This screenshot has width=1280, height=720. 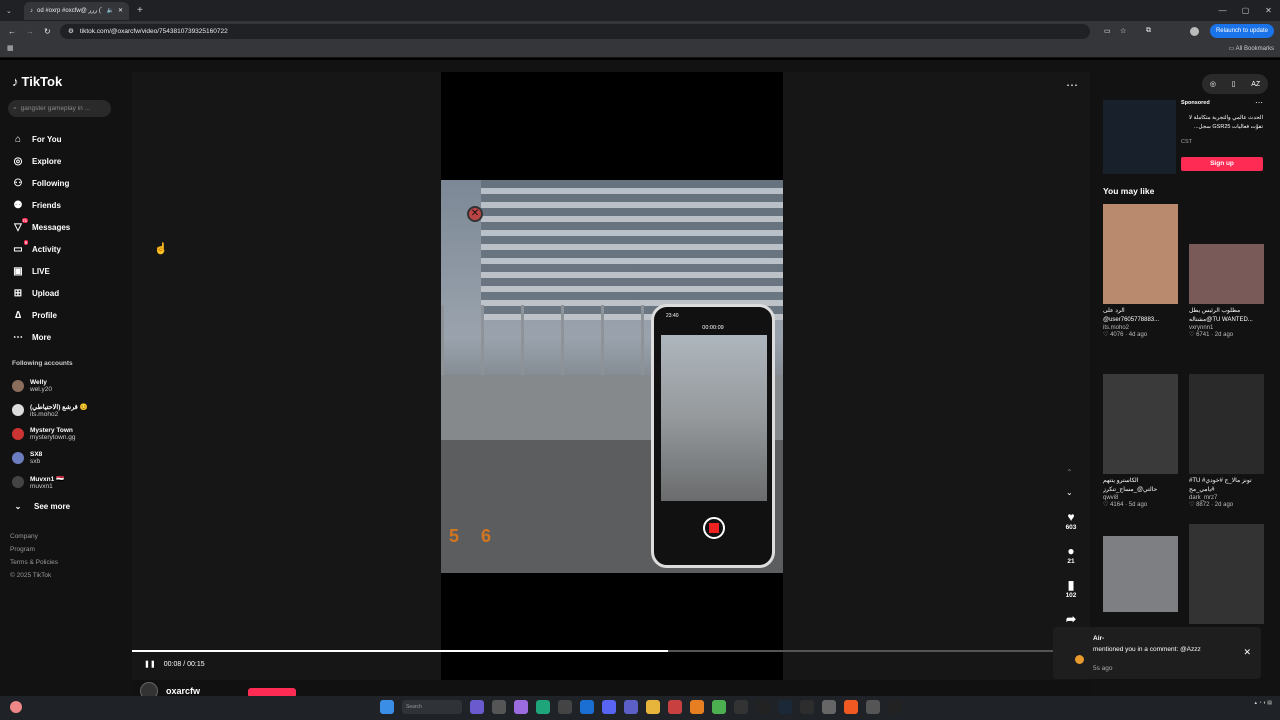 I want to click on footer-program: Program, so click(x=34, y=549).